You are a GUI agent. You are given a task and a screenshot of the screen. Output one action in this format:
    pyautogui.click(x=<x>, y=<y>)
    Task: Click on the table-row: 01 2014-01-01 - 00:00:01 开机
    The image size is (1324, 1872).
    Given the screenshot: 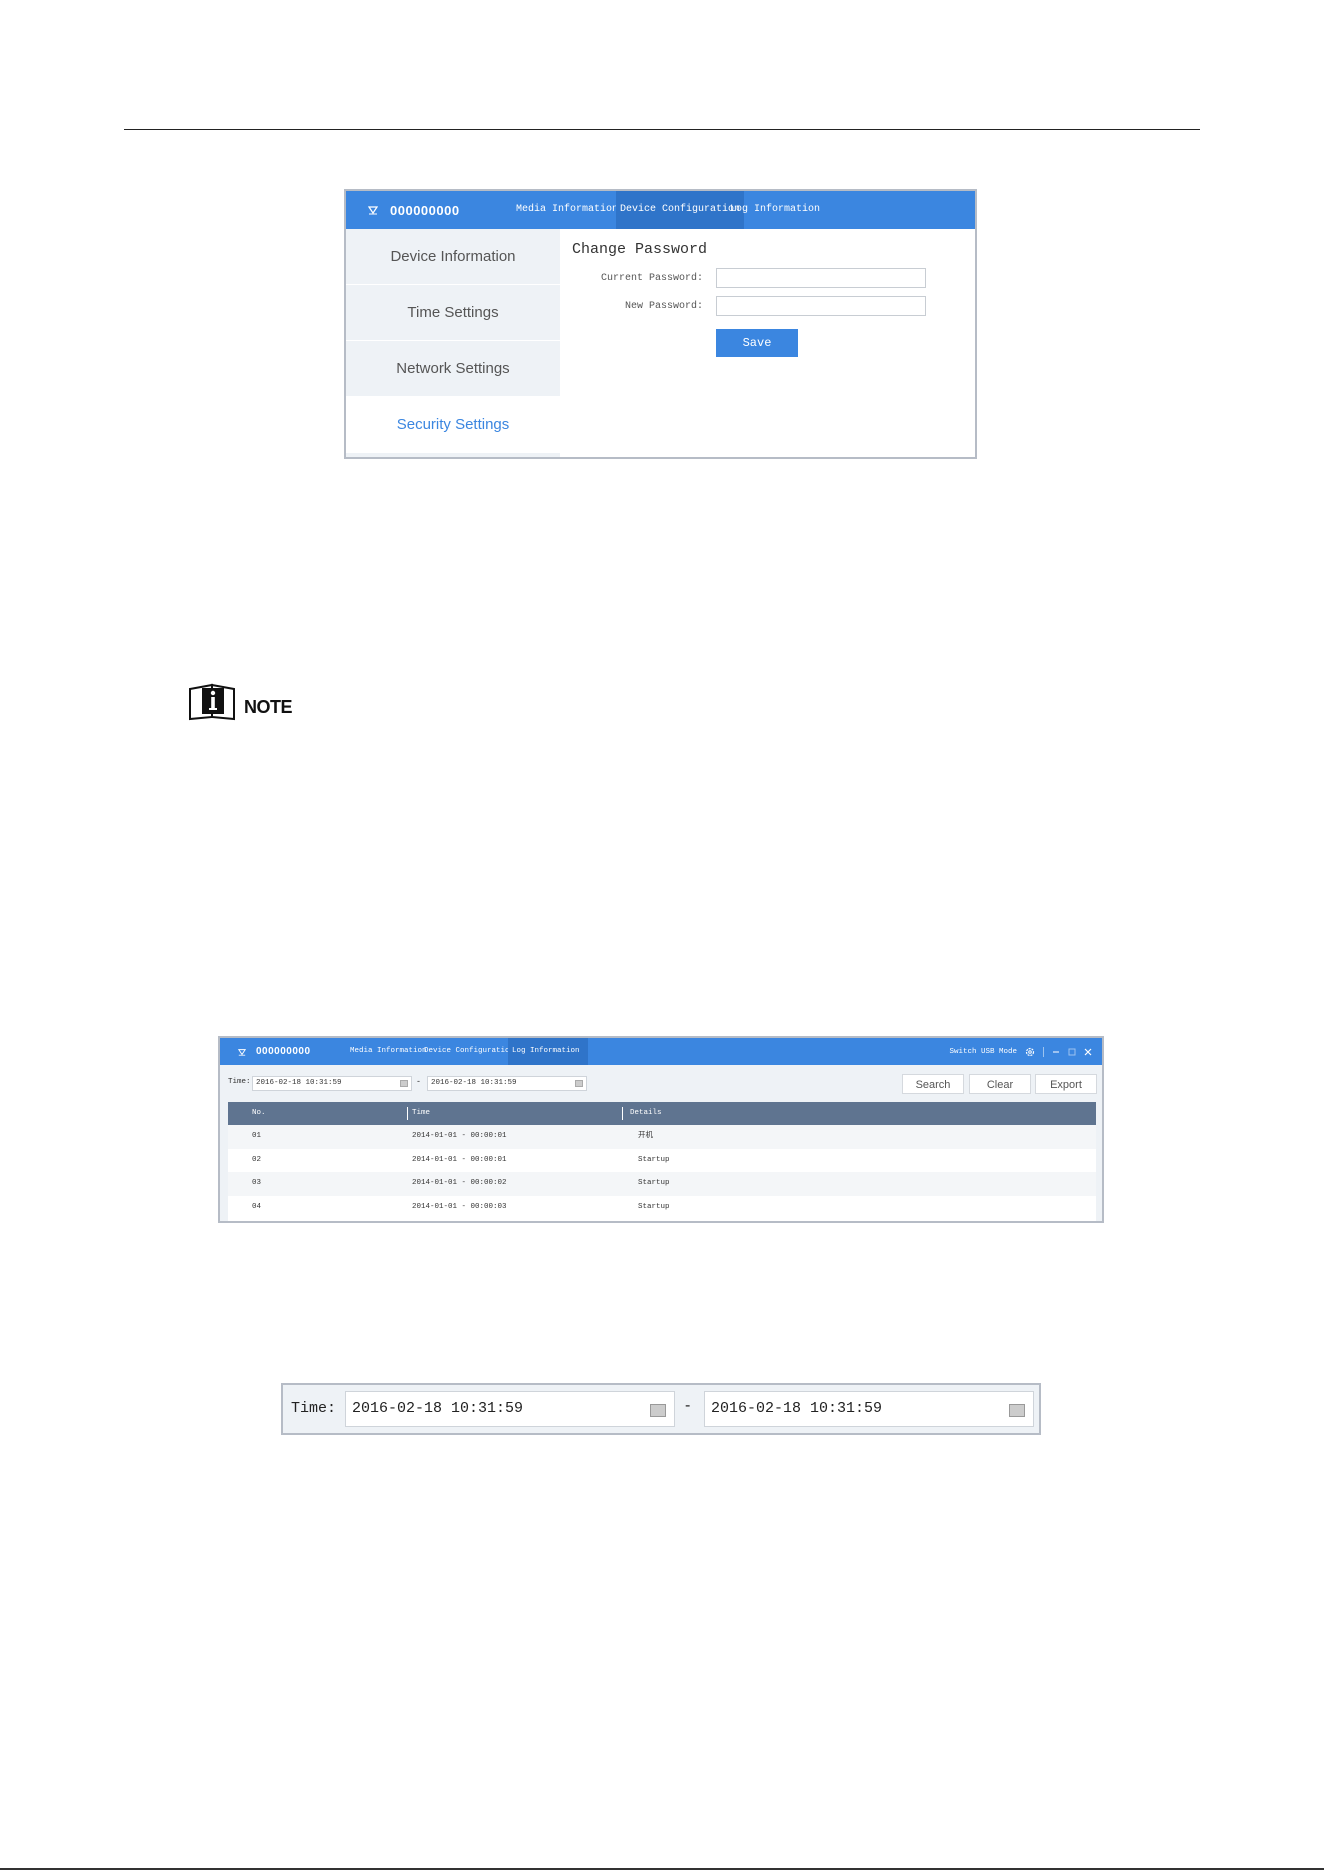 What is the action you would take?
    pyautogui.click(x=662, y=1137)
    